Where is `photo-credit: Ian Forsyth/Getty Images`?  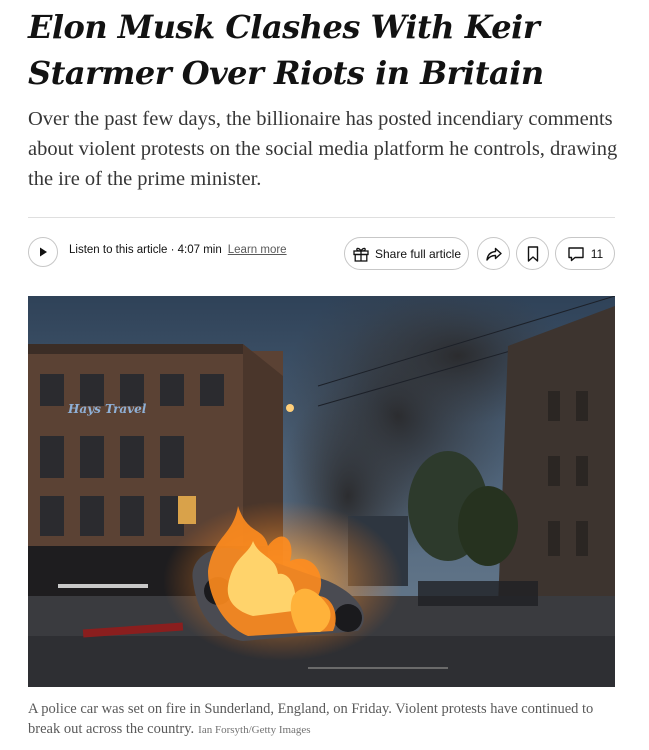
photo-credit: Ian Forsyth/Getty Images is located at coordinates (254, 730).